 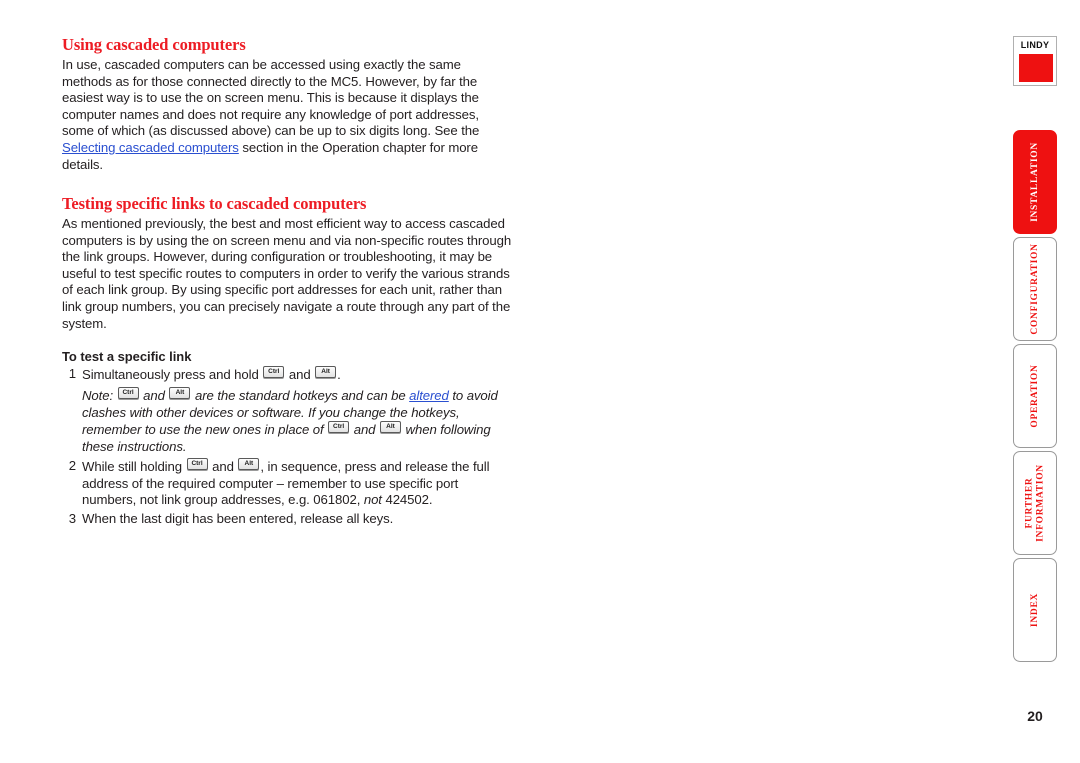 I want to click on tab-operation: OPERATION, so click(x=1035, y=396).